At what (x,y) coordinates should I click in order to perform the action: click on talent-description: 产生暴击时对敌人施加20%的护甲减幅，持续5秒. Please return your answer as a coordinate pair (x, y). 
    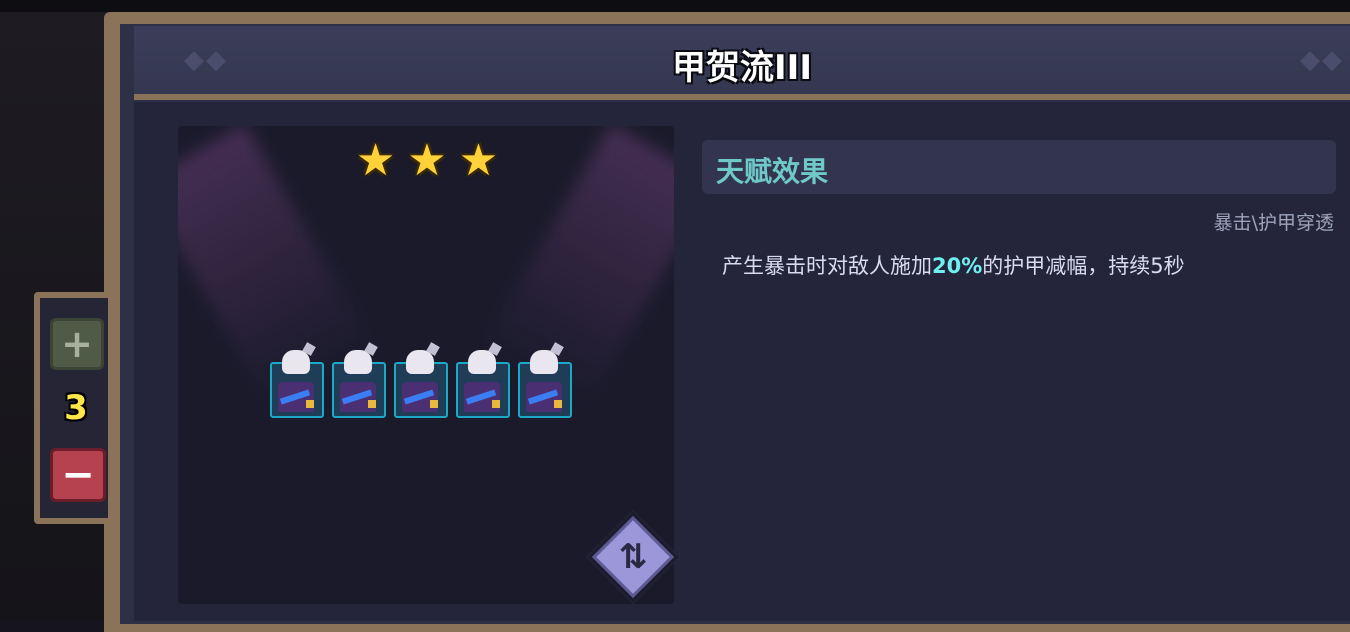
    Looking at the image, I should click on (953, 266).